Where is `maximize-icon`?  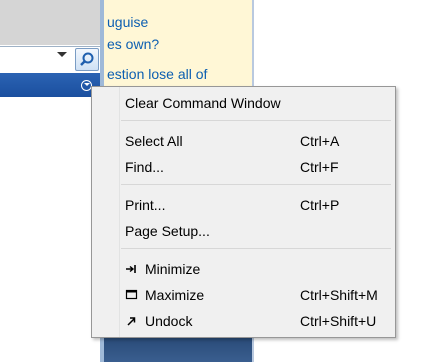
maximize-icon is located at coordinates (132, 296).